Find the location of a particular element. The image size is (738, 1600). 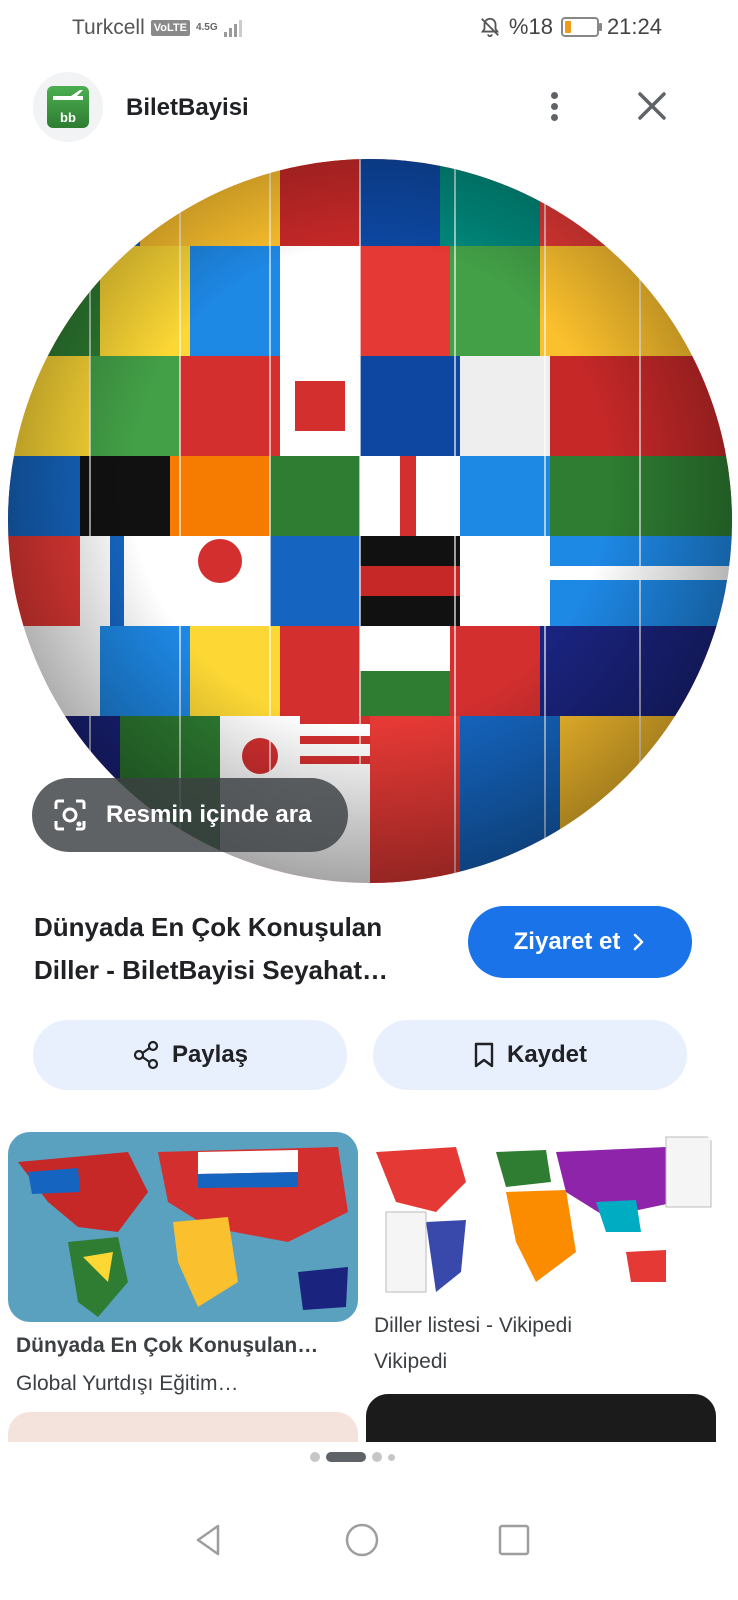

source-header: bb BiletBayisi is located at coordinates (369, 108).